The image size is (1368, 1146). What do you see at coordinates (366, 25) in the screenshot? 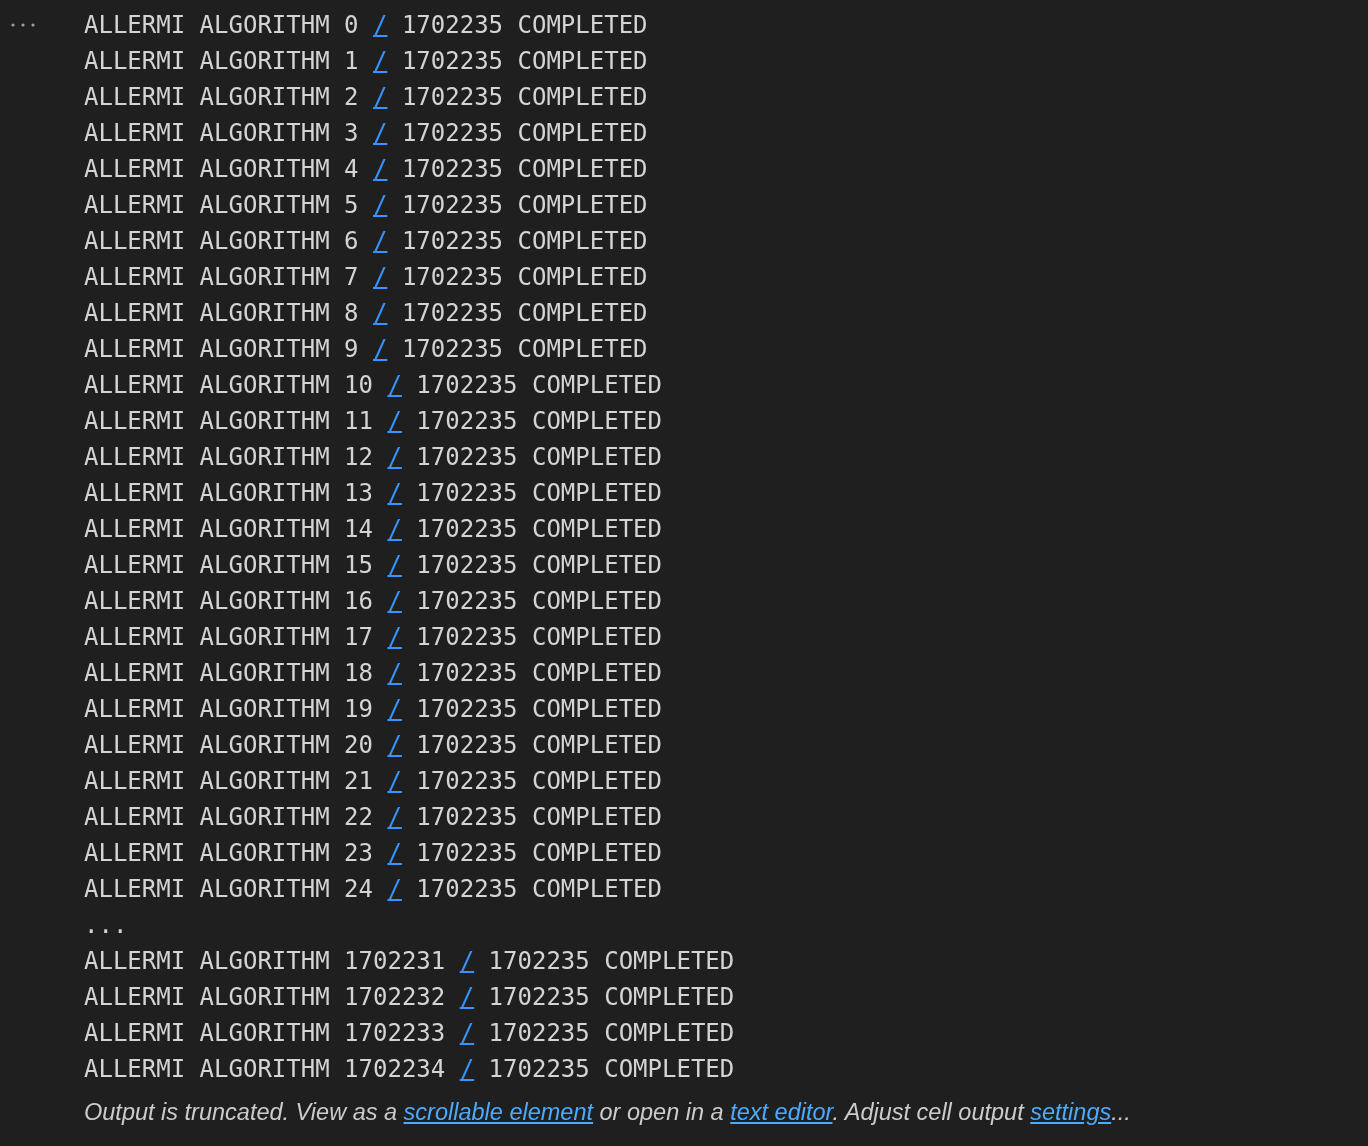
I see `output-line: ALLERMI ALGORITHM 0 / 1702235 COMPLETED` at bounding box center [366, 25].